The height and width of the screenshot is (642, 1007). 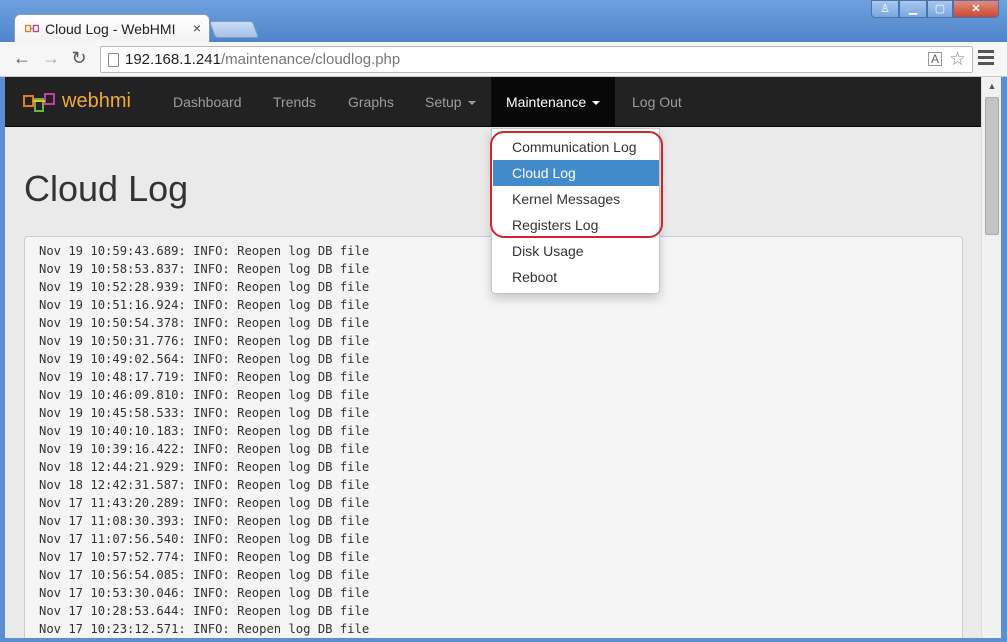 I want to click on brand-name: webhmi, so click(x=96, y=101).